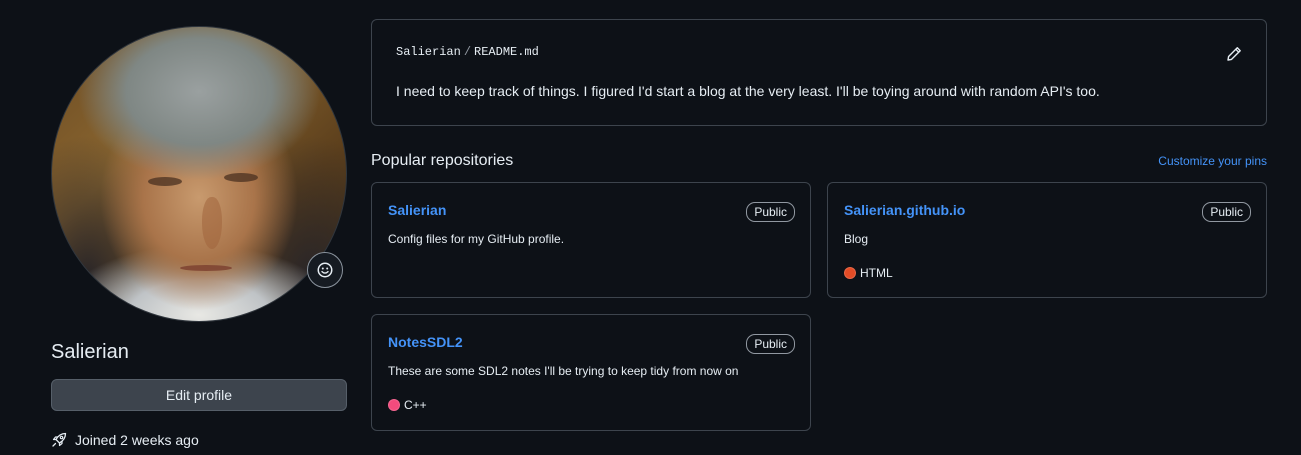 The height and width of the screenshot is (455, 1301). I want to click on repo-description: Config files for my GitHub profile., so click(476, 239).